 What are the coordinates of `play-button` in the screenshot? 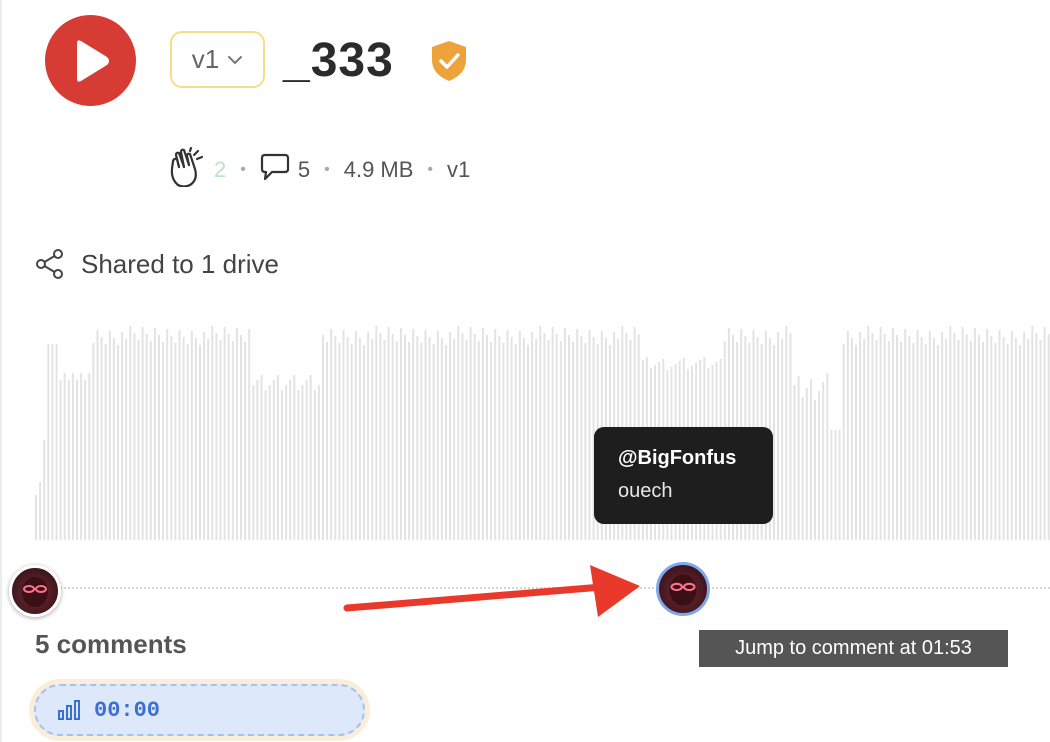 It's located at (90, 60).